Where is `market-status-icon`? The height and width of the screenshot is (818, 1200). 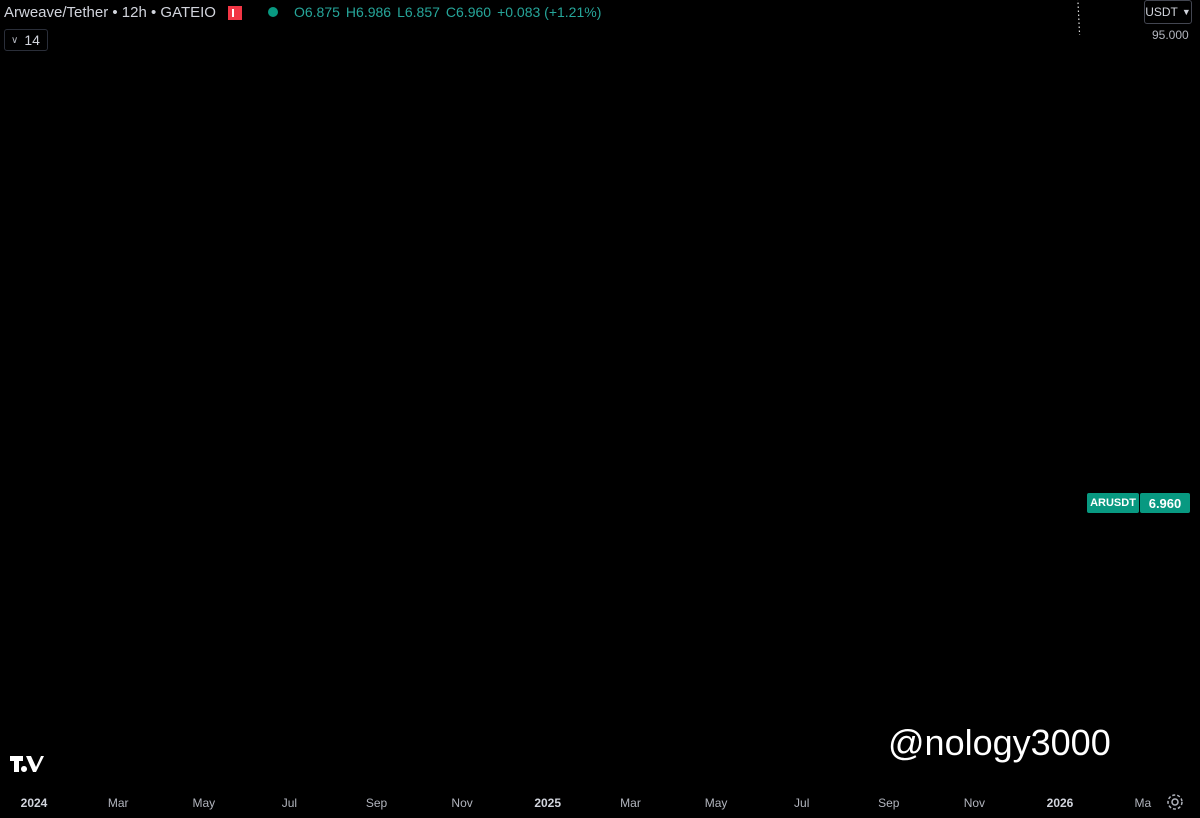 market-status-icon is located at coordinates (272, 12).